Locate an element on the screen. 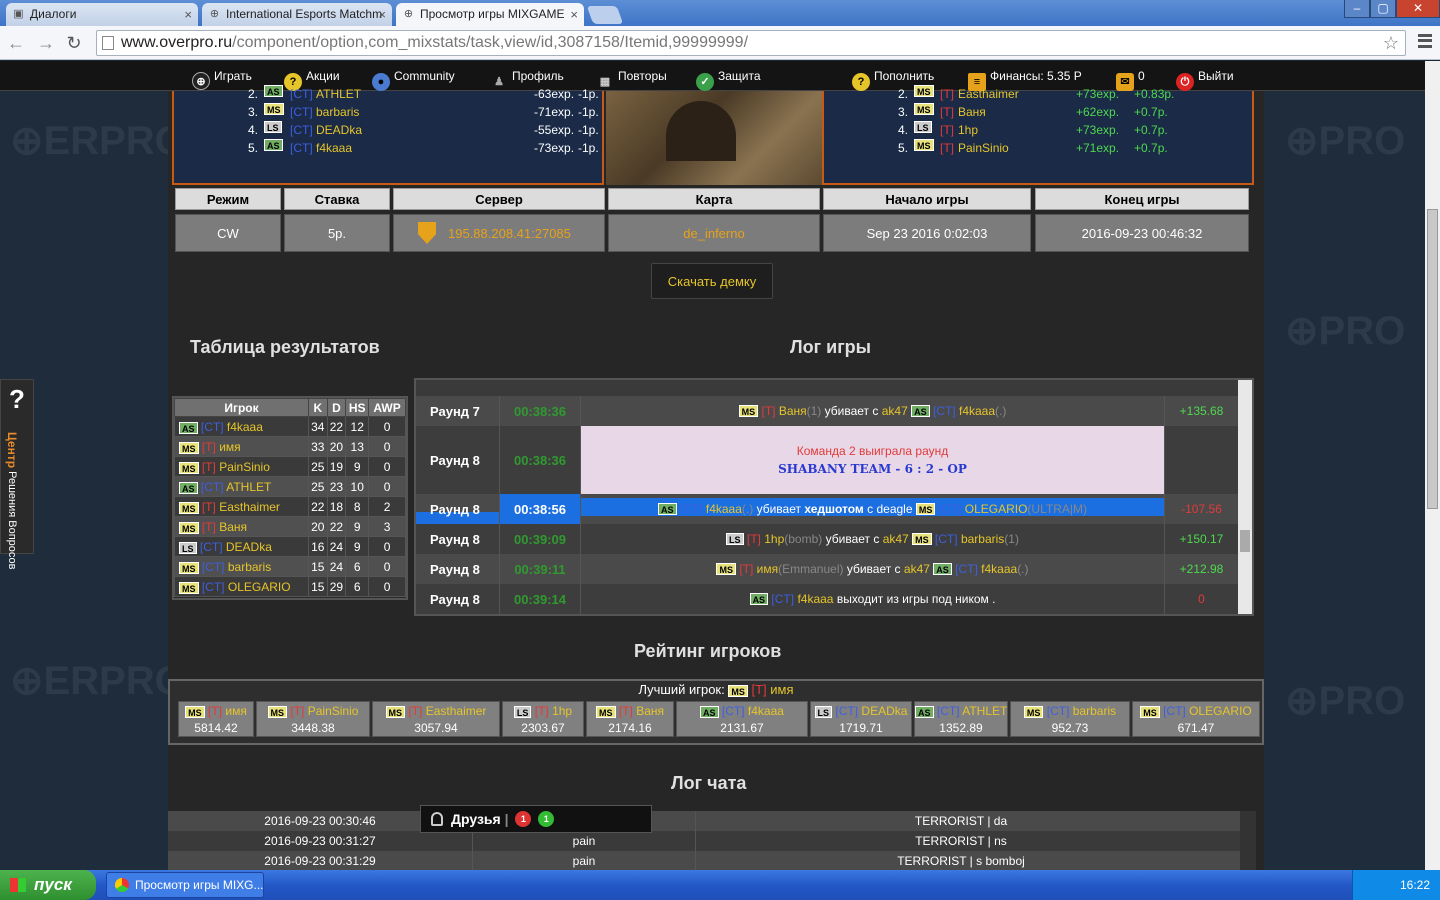 The height and width of the screenshot is (900, 1440). nav-replays: ▦ Повторы is located at coordinates (631, 76).